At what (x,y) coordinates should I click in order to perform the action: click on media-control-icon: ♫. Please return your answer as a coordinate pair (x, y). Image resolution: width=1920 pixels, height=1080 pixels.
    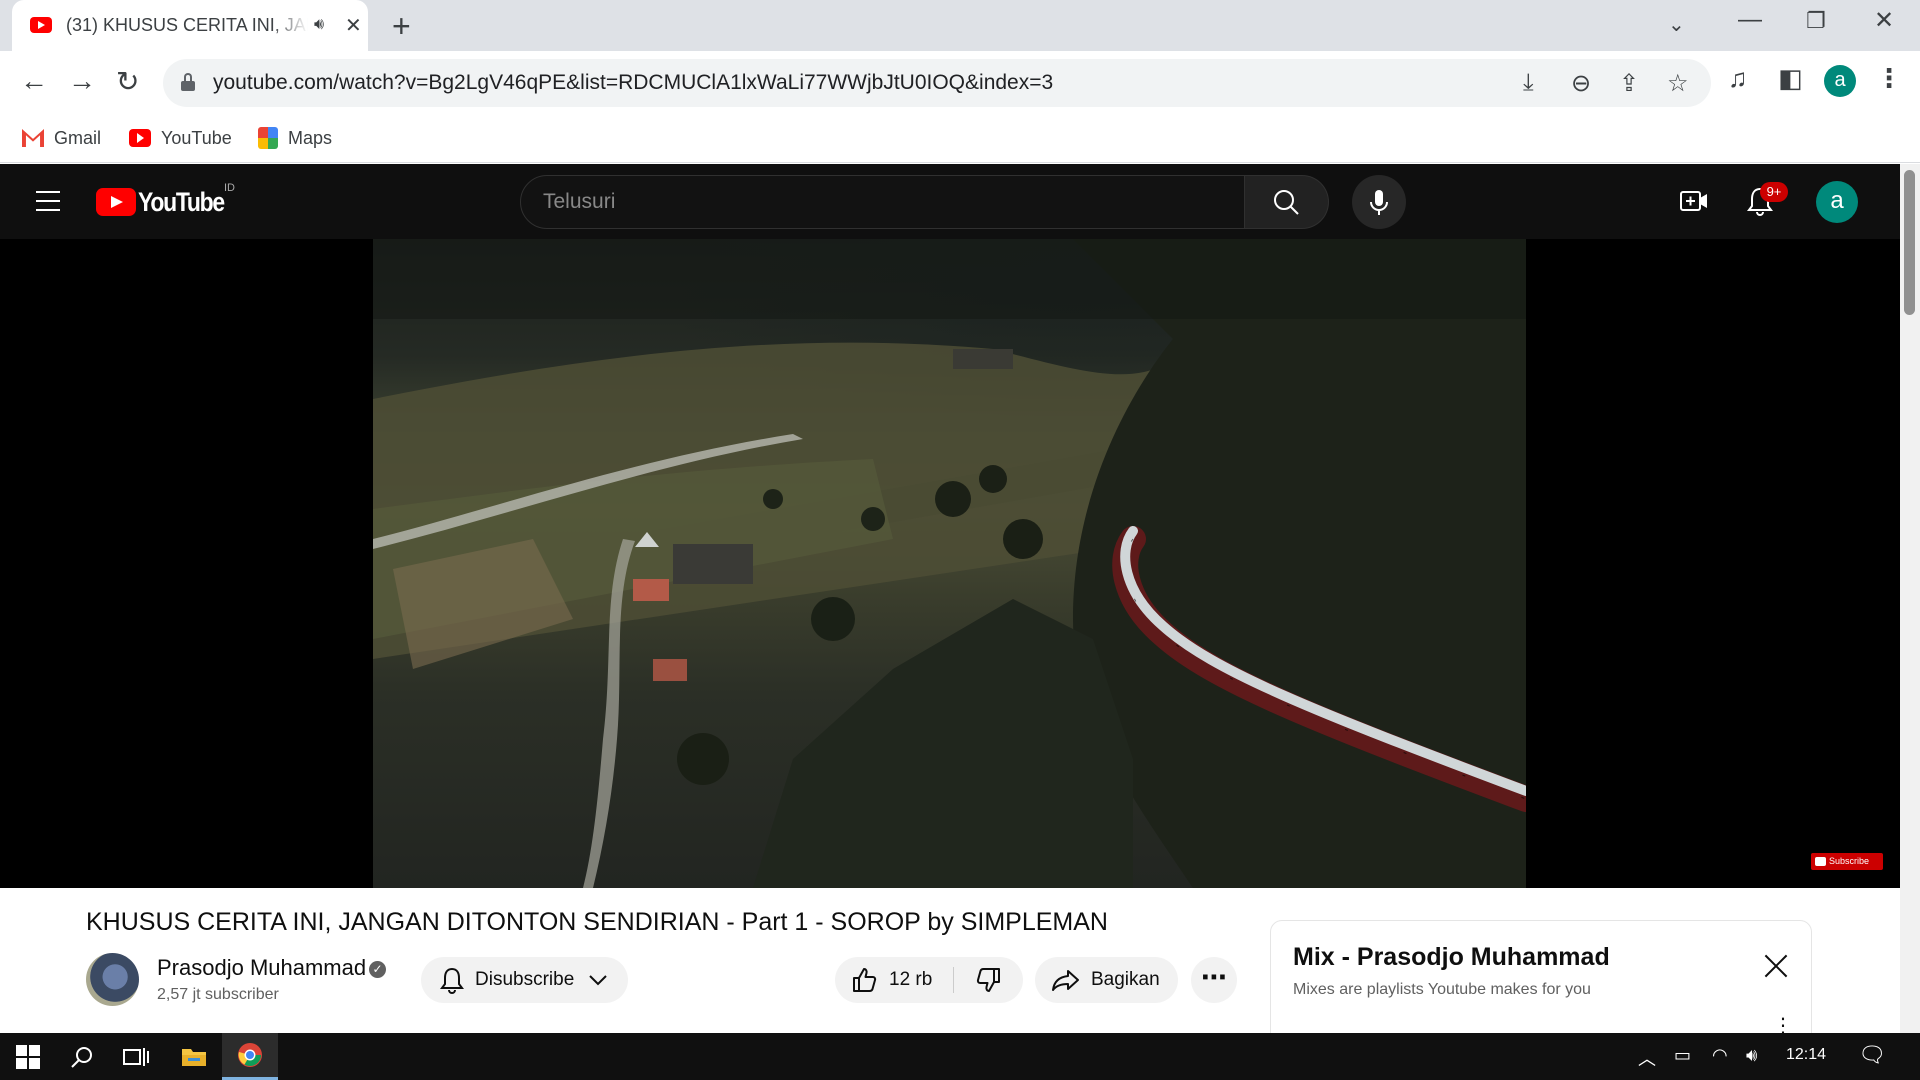
    Looking at the image, I should click on (1738, 78).